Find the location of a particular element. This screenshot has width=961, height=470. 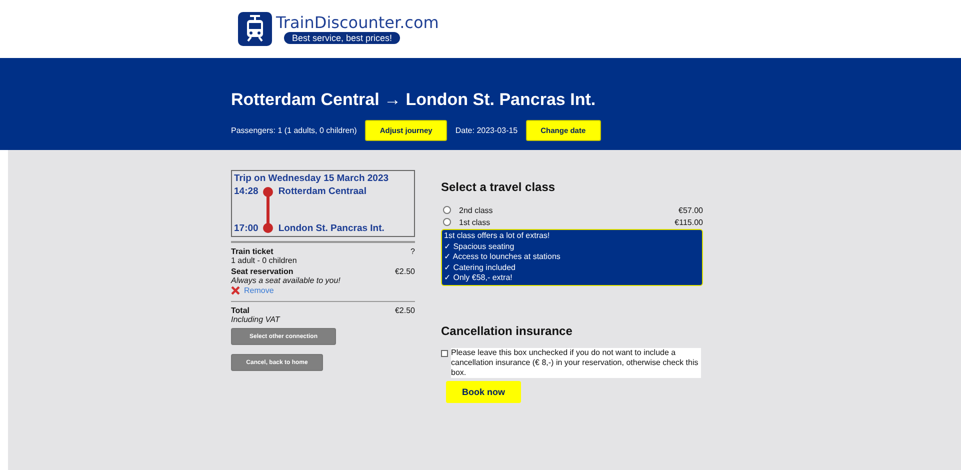

date-text: Date: 2023-03-15 is located at coordinates (486, 130).